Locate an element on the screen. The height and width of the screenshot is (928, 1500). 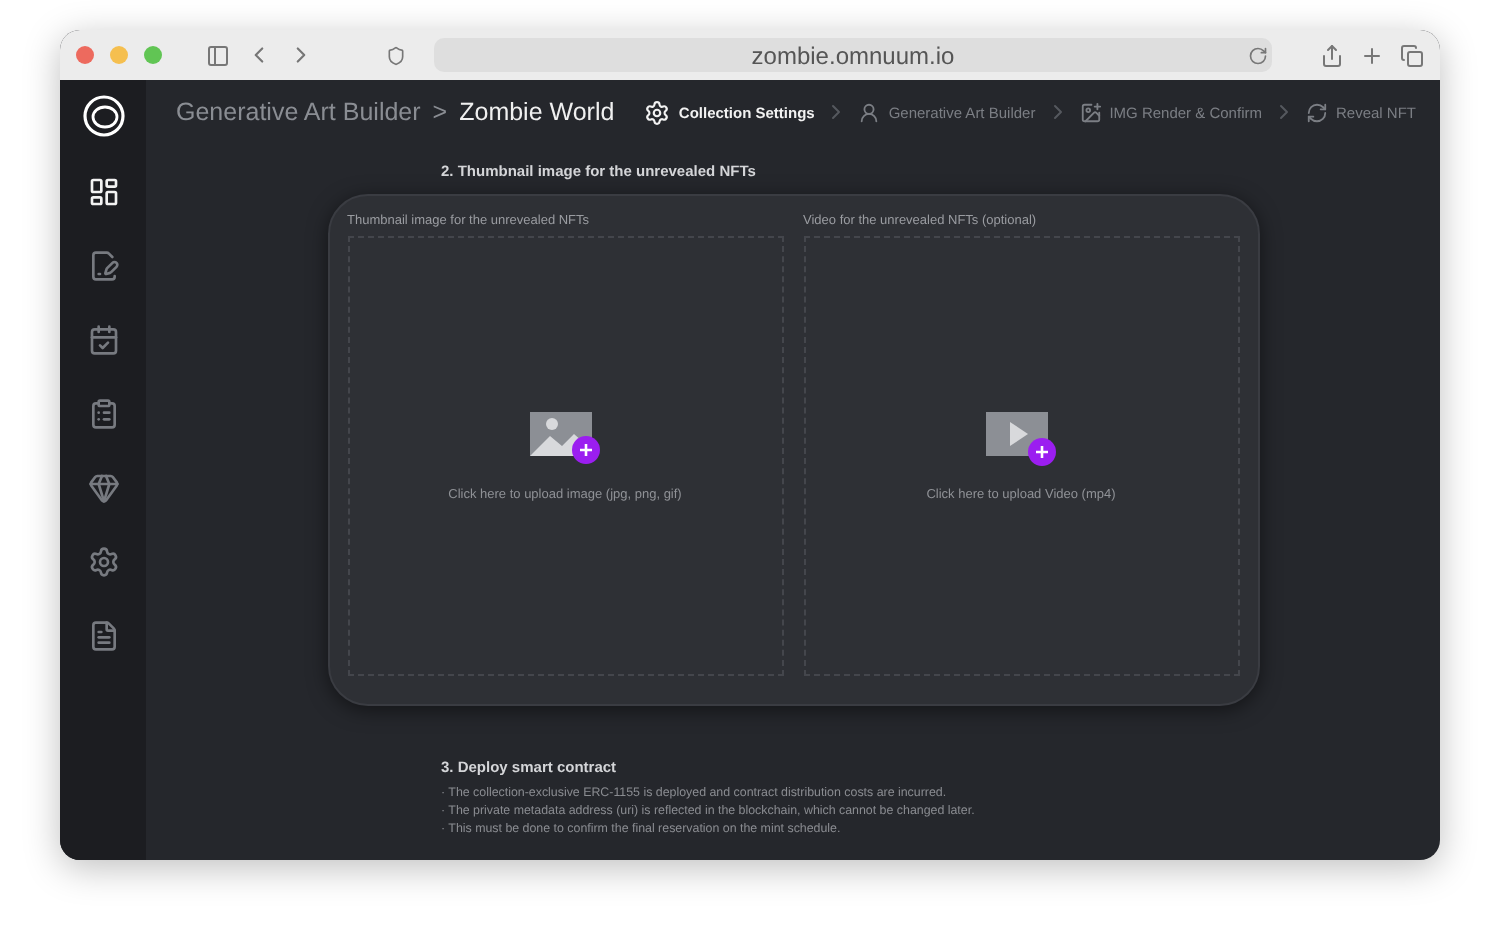
image-upload-icon is located at coordinates (565, 439).